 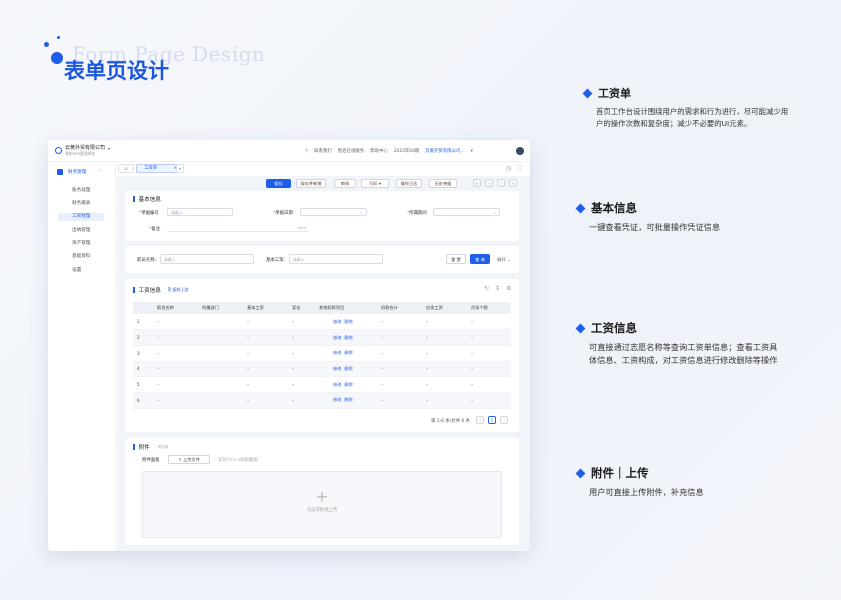 What do you see at coordinates (336, 259) in the screenshot?
I see `salary-search-input: 请输入` at bounding box center [336, 259].